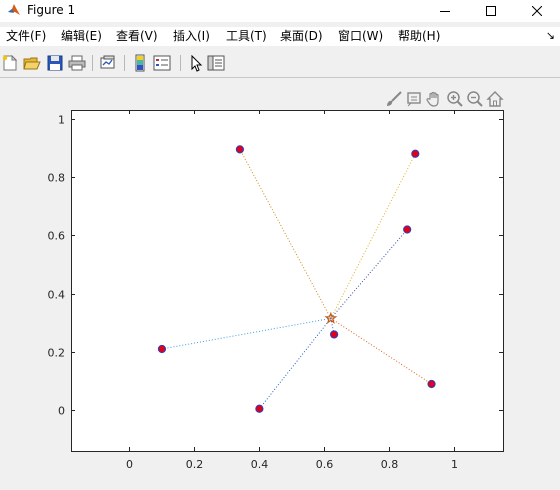  Describe the element at coordinates (390, 464) in the screenshot. I see `x-tick-label: 0.8` at that location.